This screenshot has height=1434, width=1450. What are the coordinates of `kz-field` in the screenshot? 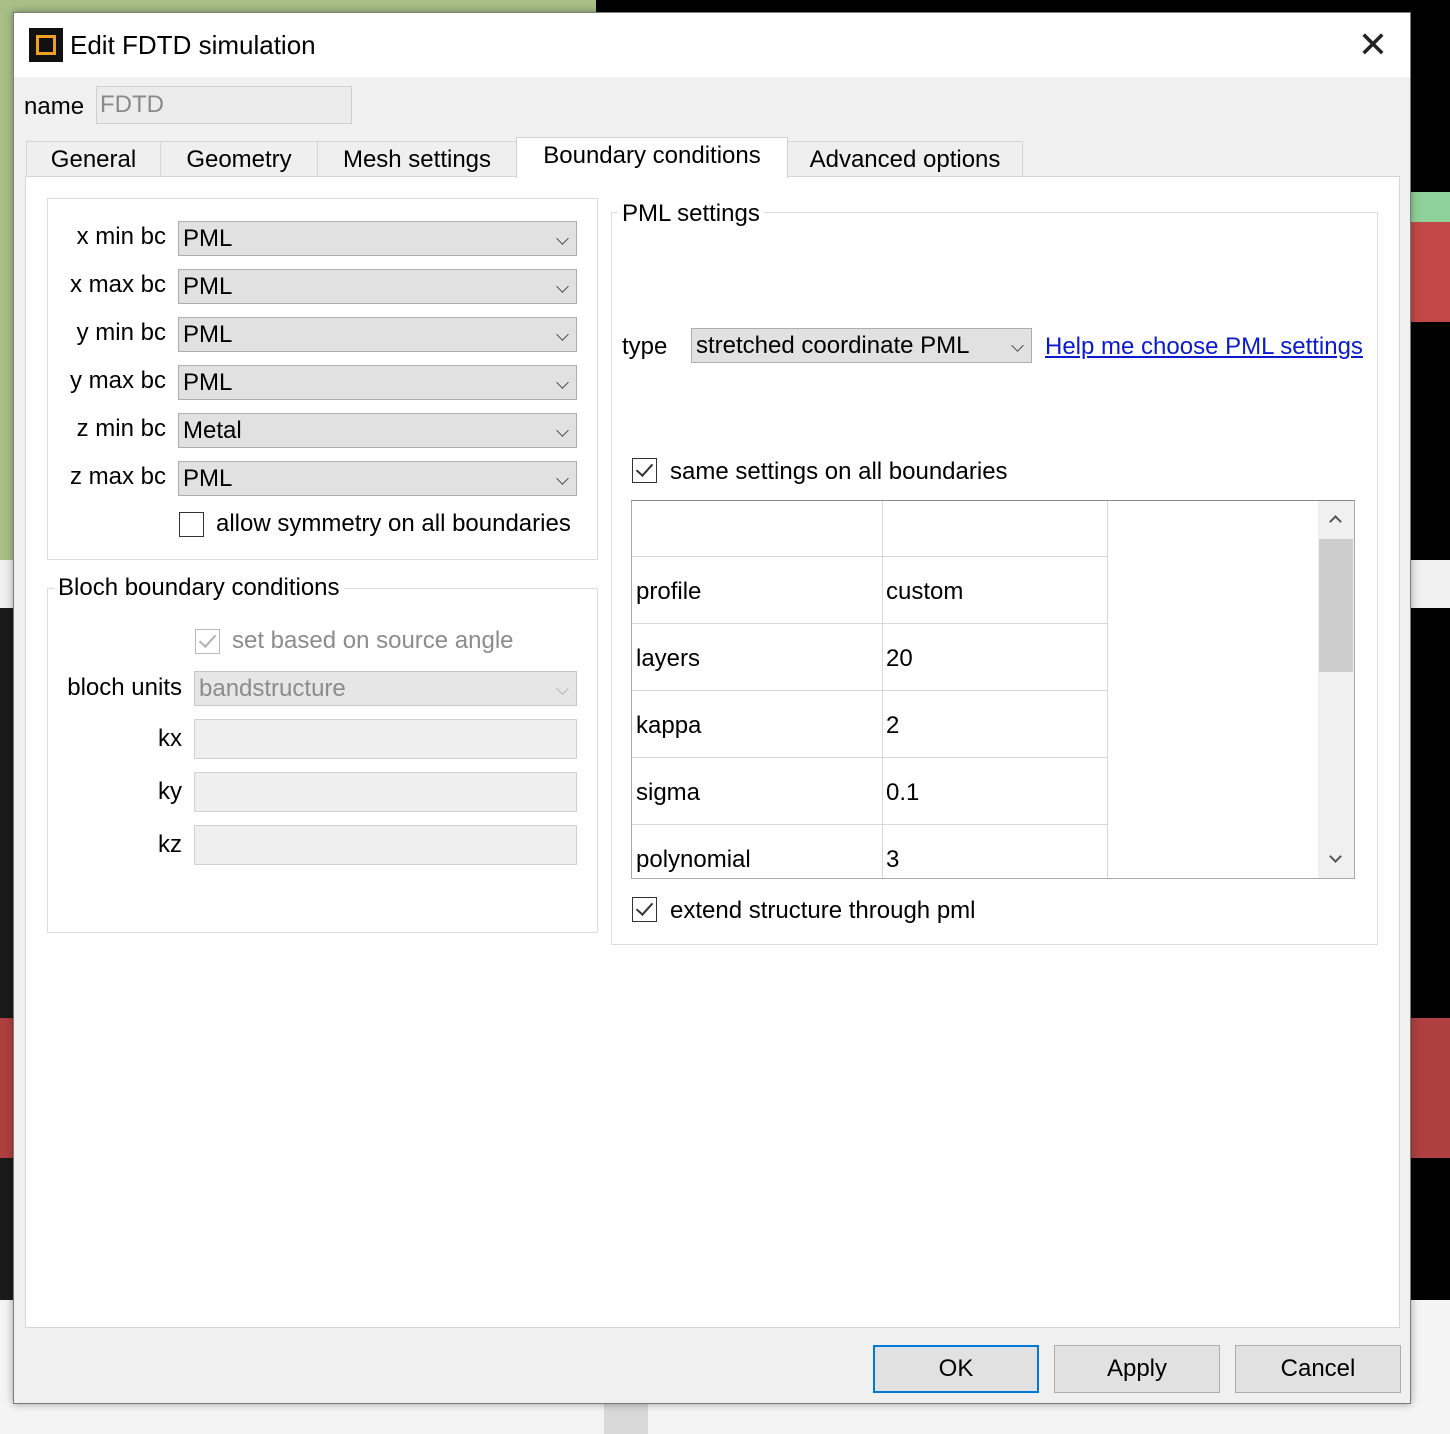 It's located at (385, 845).